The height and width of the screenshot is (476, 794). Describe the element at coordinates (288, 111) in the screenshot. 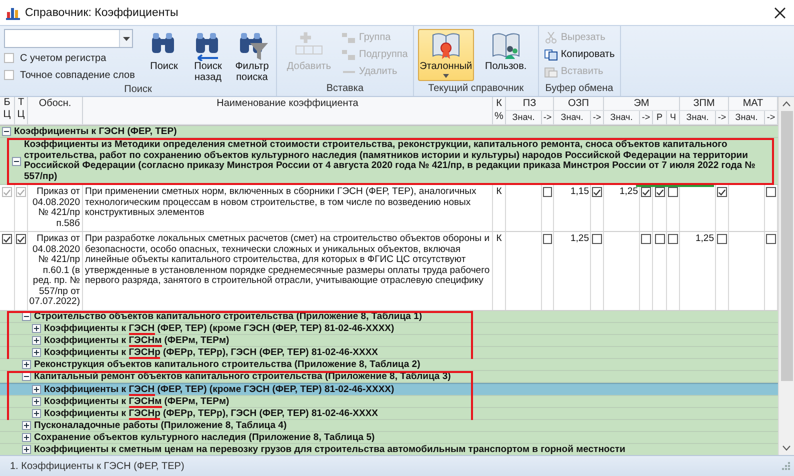

I see `column-header: Наименование коэффициента` at that location.